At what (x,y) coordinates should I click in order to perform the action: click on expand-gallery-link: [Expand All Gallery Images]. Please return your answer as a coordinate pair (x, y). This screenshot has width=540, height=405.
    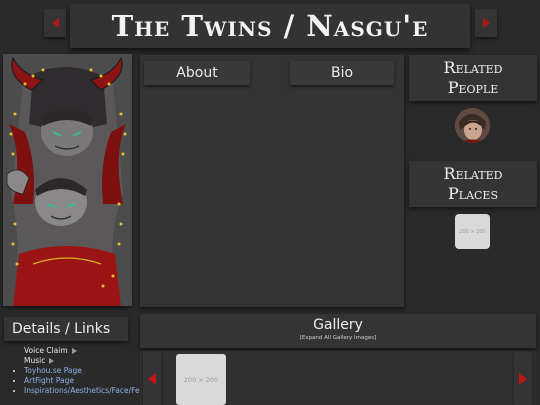
    Looking at the image, I should click on (338, 338).